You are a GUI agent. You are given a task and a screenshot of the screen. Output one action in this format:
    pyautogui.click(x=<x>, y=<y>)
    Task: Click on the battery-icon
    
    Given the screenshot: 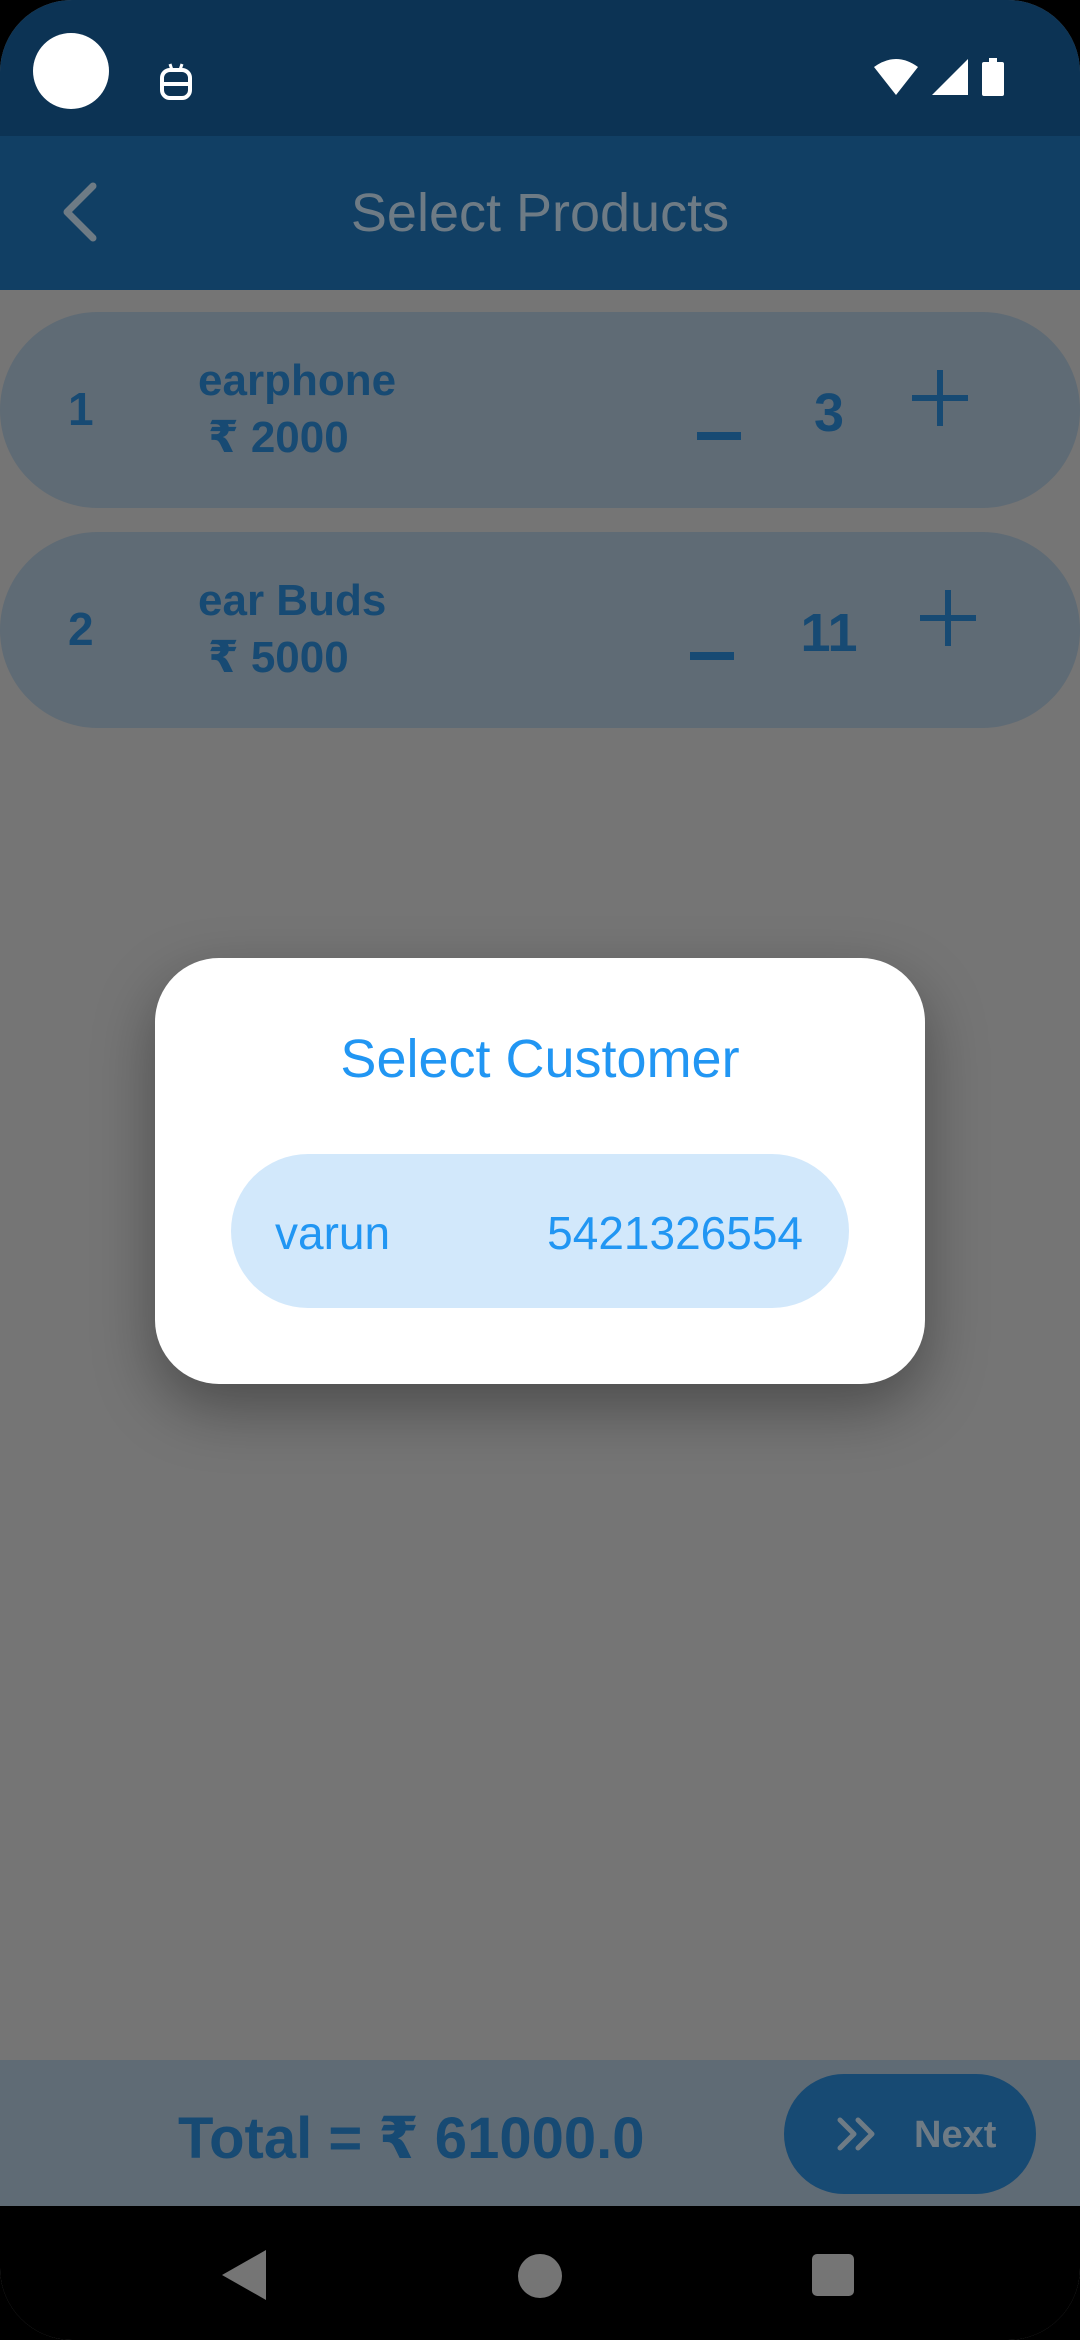 What is the action you would take?
    pyautogui.click(x=993, y=77)
    